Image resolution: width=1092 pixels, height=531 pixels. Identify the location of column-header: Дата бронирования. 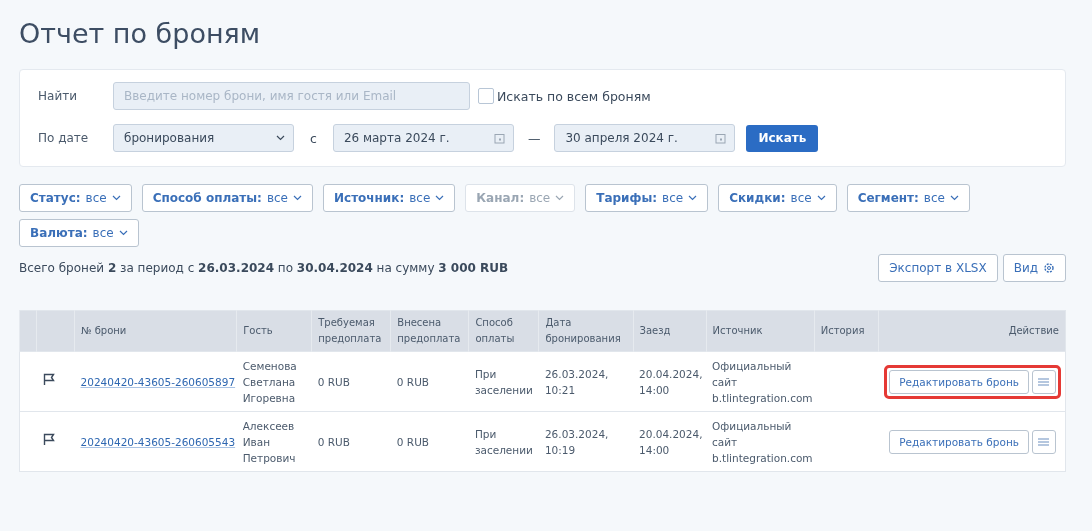
(585, 331).